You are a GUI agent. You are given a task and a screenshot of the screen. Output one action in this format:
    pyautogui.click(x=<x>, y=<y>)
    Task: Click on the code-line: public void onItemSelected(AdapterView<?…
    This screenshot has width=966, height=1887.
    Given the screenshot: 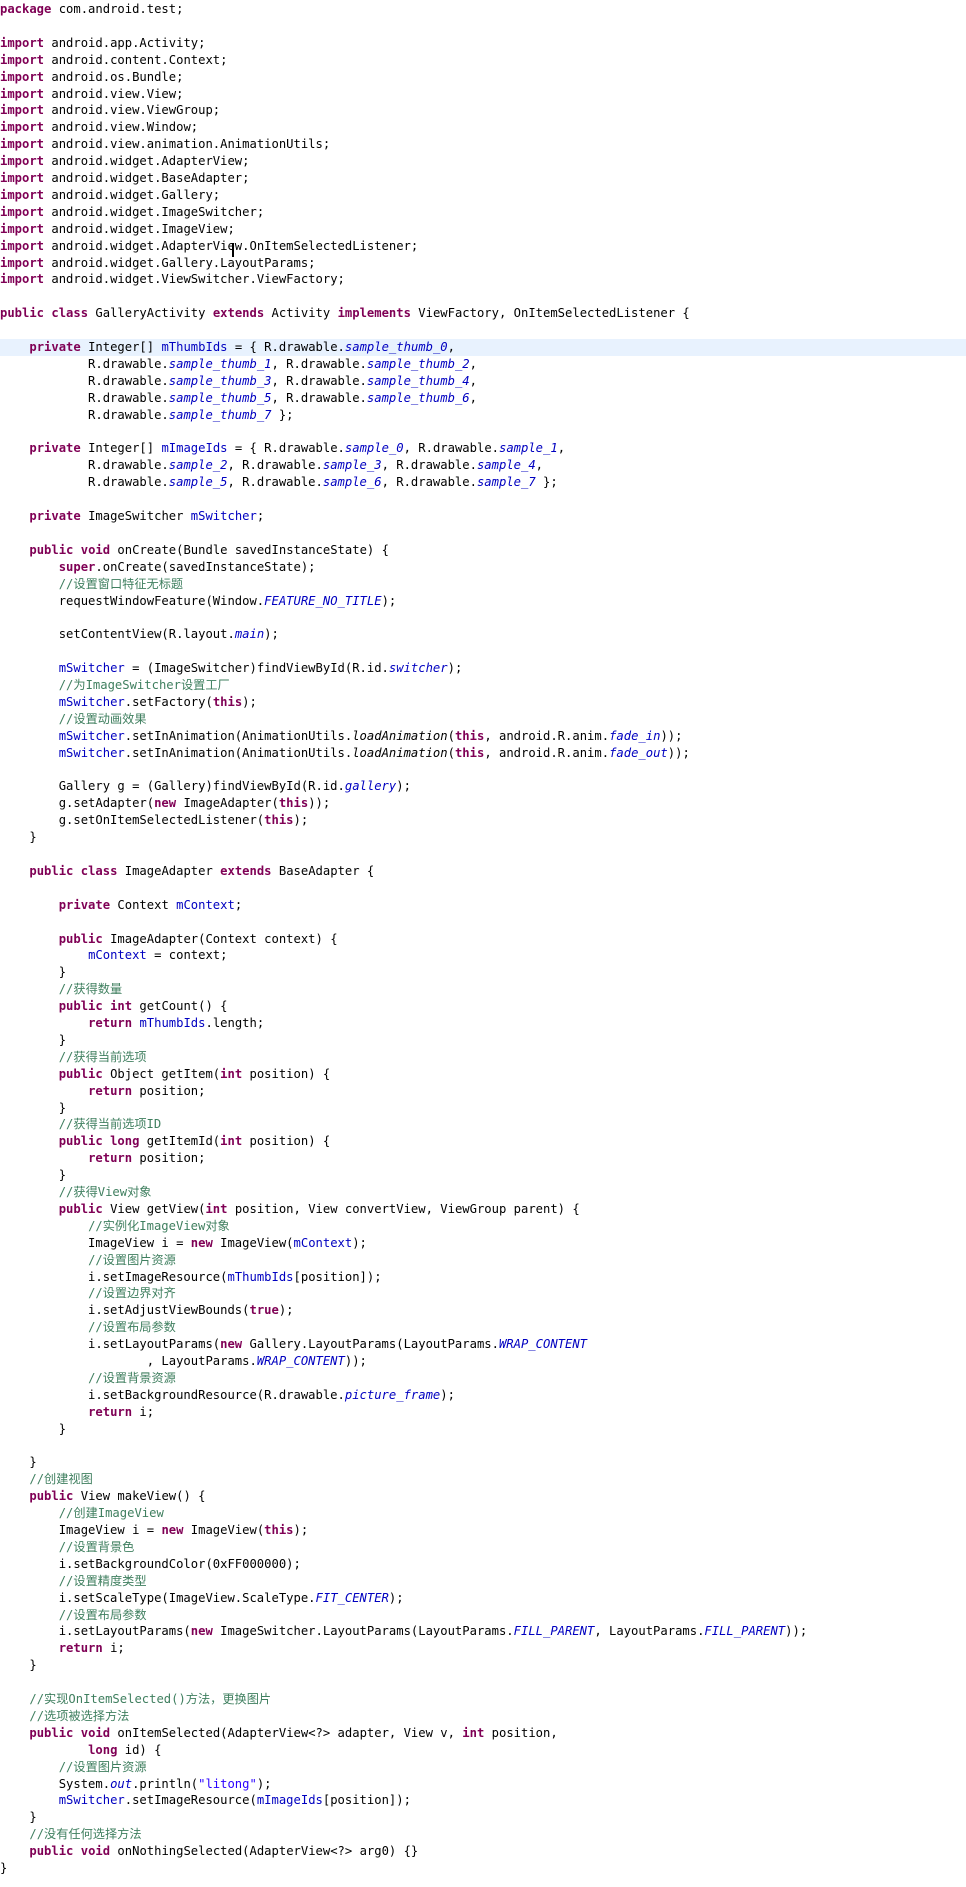 What is the action you would take?
    pyautogui.click(x=483, y=1733)
    